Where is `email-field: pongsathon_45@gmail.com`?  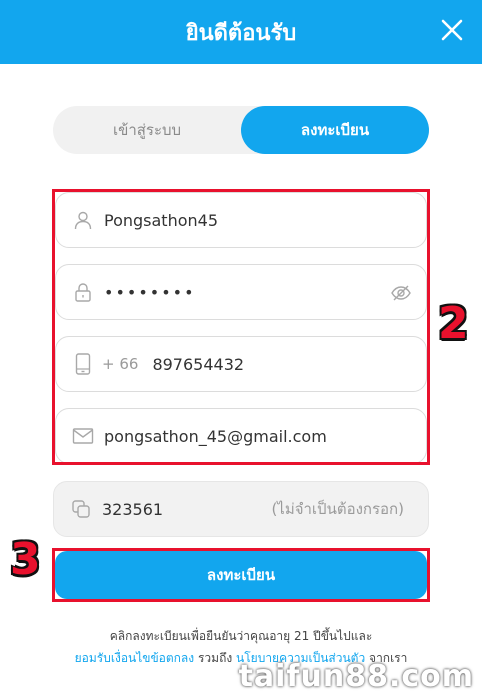 email-field: pongsathon_45@gmail.com is located at coordinates (241, 436).